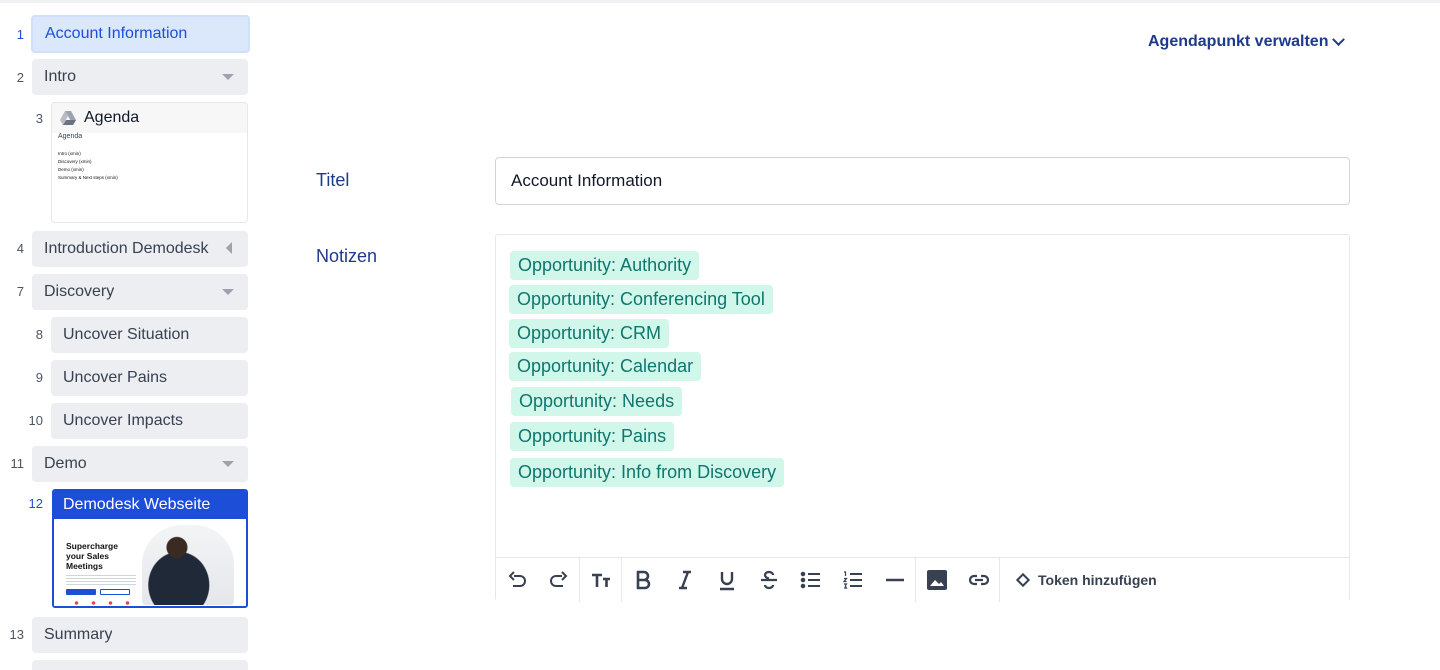  I want to click on sidebar-item-account-information: Account Information, so click(140, 34).